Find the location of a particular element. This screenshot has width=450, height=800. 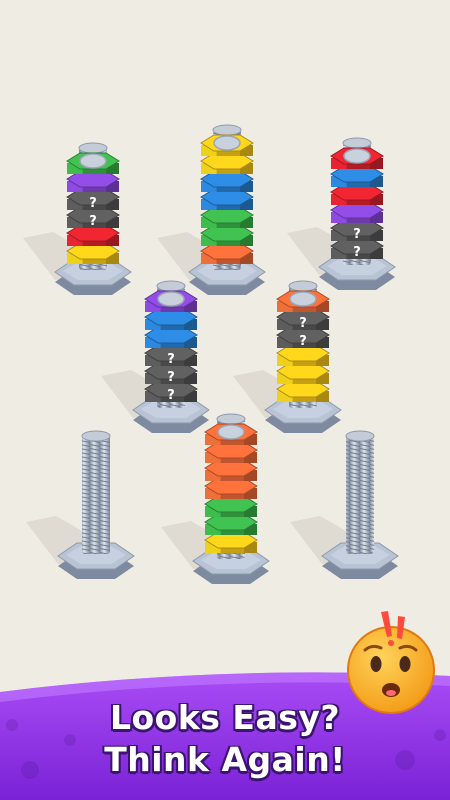

bolt-stack: ??? is located at coordinates (155, 356).